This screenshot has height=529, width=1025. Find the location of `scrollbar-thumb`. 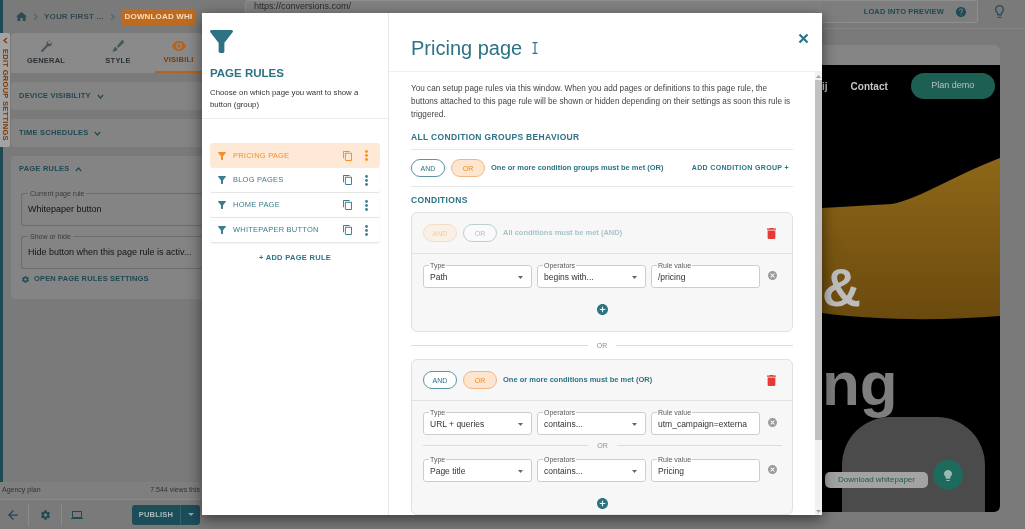

scrollbar-thumb is located at coordinates (818, 260).